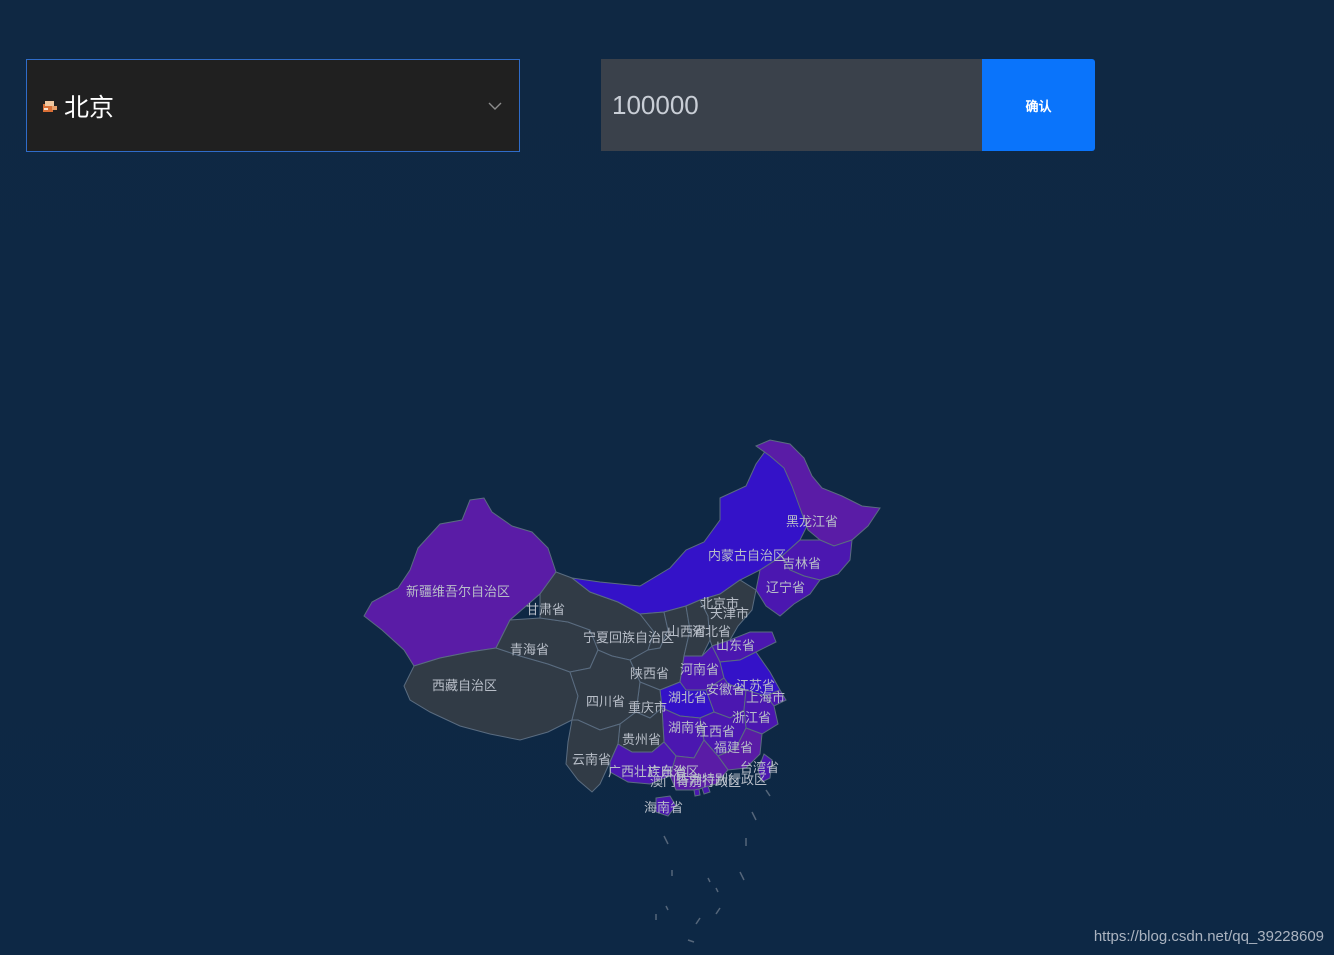 Image resolution: width=1334 pixels, height=955 pixels. What do you see at coordinates (715, 732) in the screenshot?
I see `province-label: 江西省` at bounding box center [715, 732].